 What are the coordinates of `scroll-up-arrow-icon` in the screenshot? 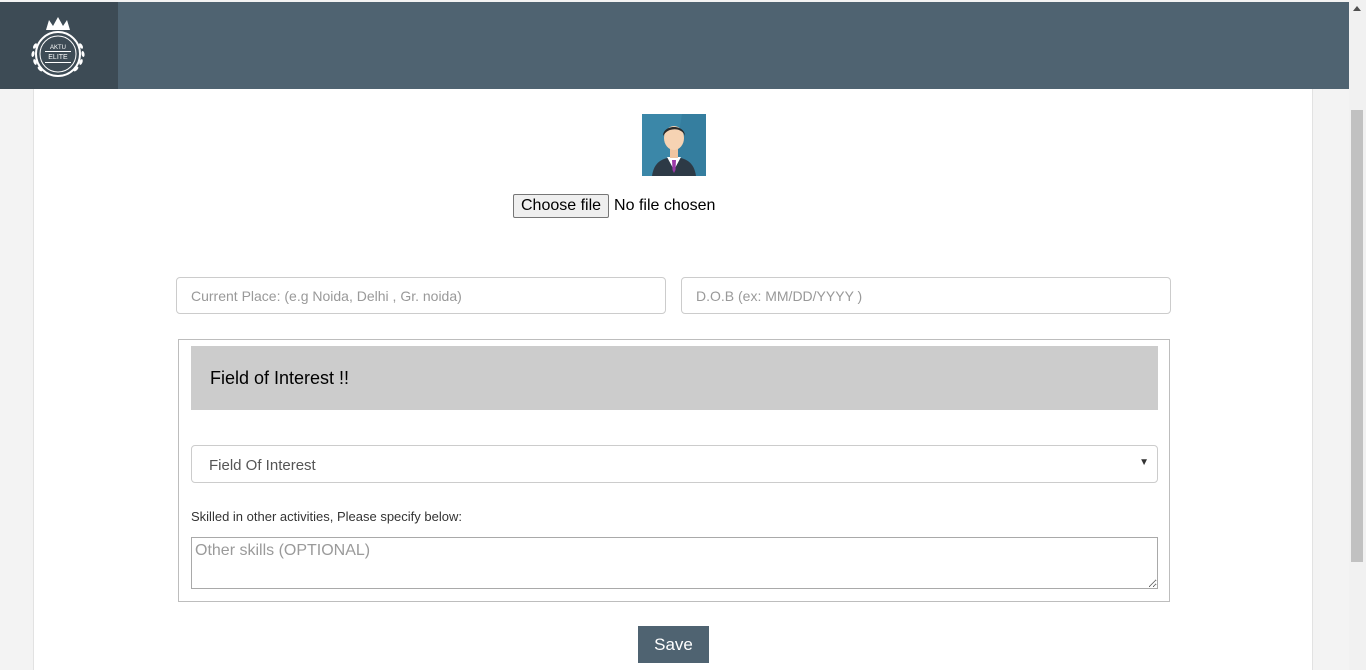 It's located at (1357, 8).